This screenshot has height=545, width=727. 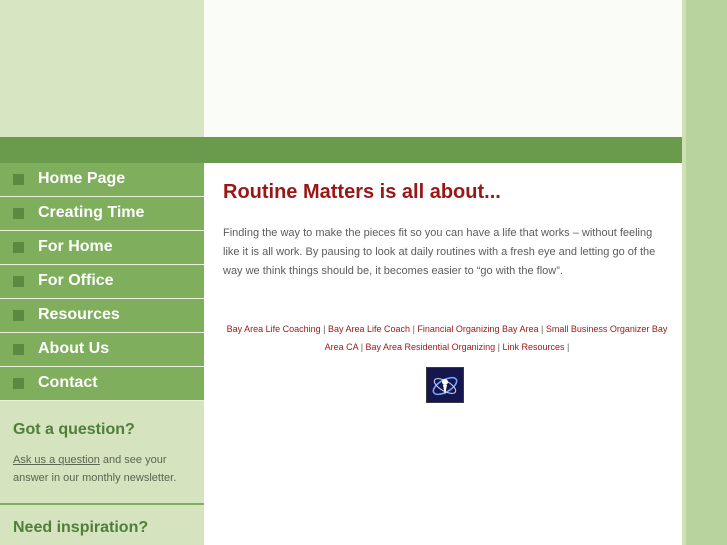 What do you see at coordinates (82, 178) in the screenshot?
I see `nav-item-label: Home Page` at bounding box center [82, 178].